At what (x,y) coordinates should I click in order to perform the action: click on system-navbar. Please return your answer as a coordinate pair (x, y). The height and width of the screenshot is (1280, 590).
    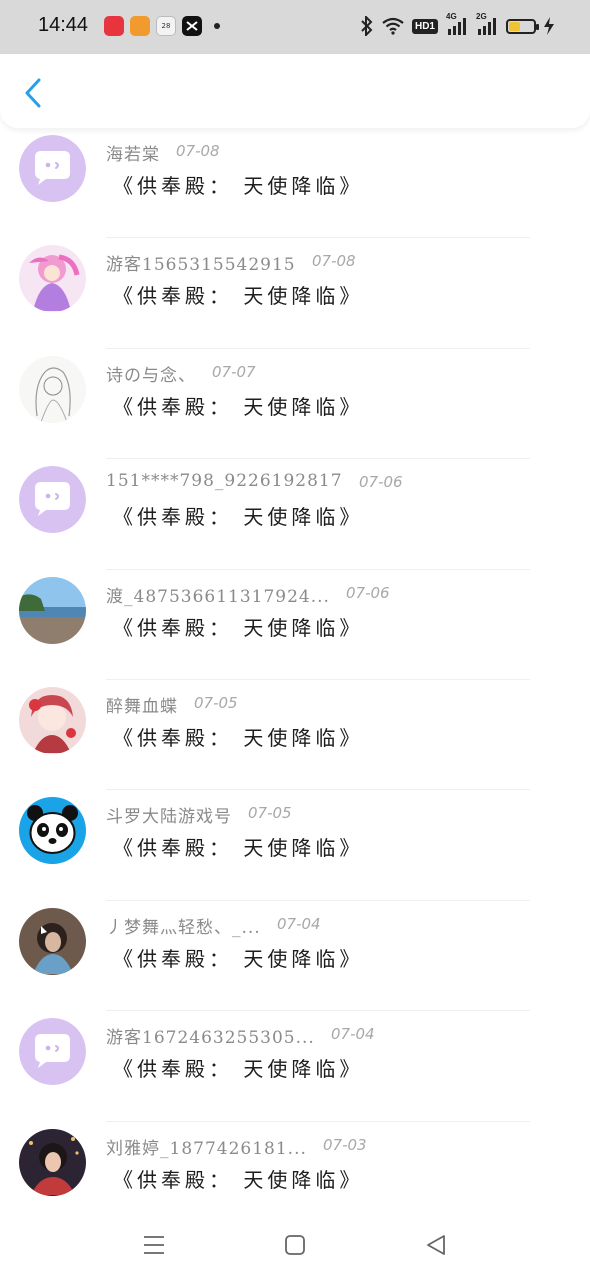
    Looking at the image, I should click on (295, 1245).